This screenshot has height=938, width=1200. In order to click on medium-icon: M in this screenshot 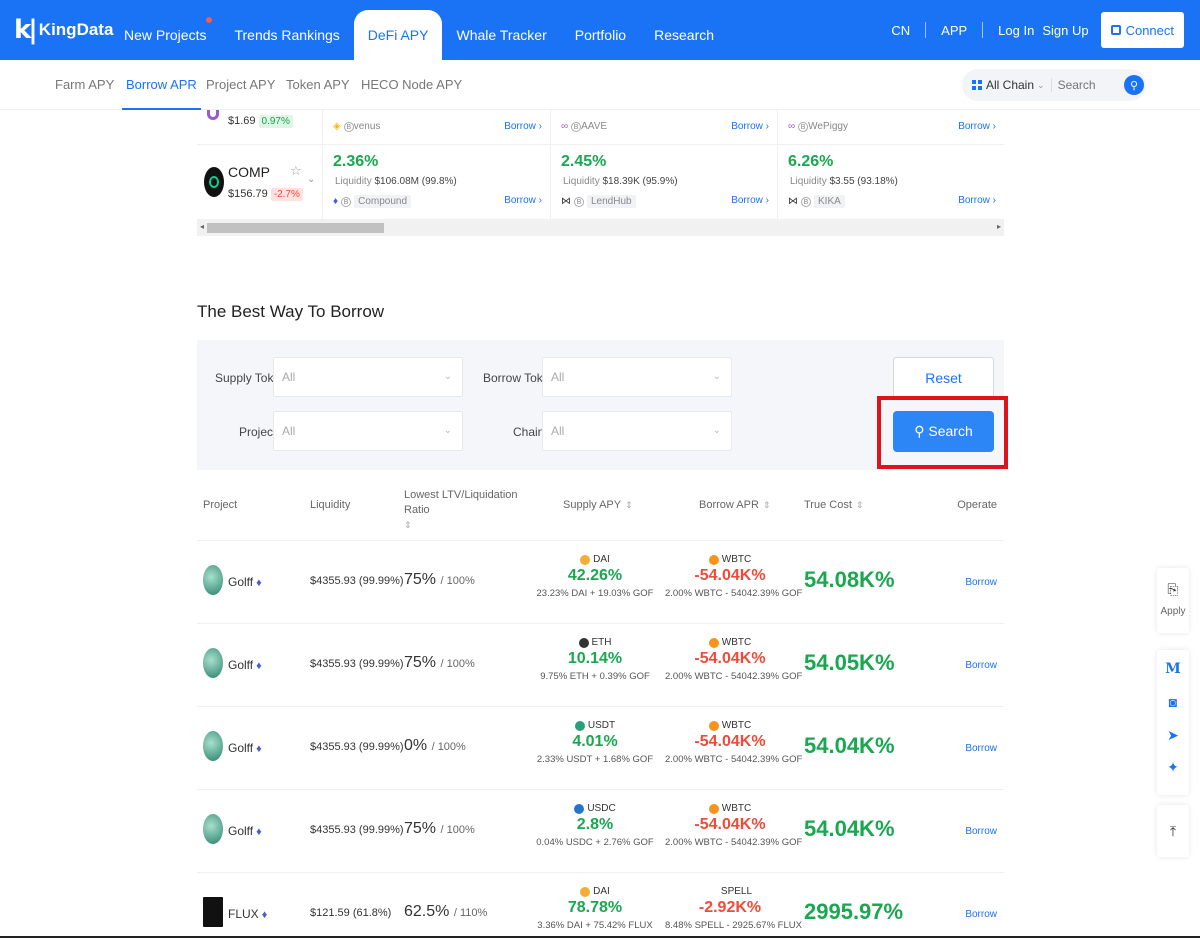, I will do `click(1173, 669)`.